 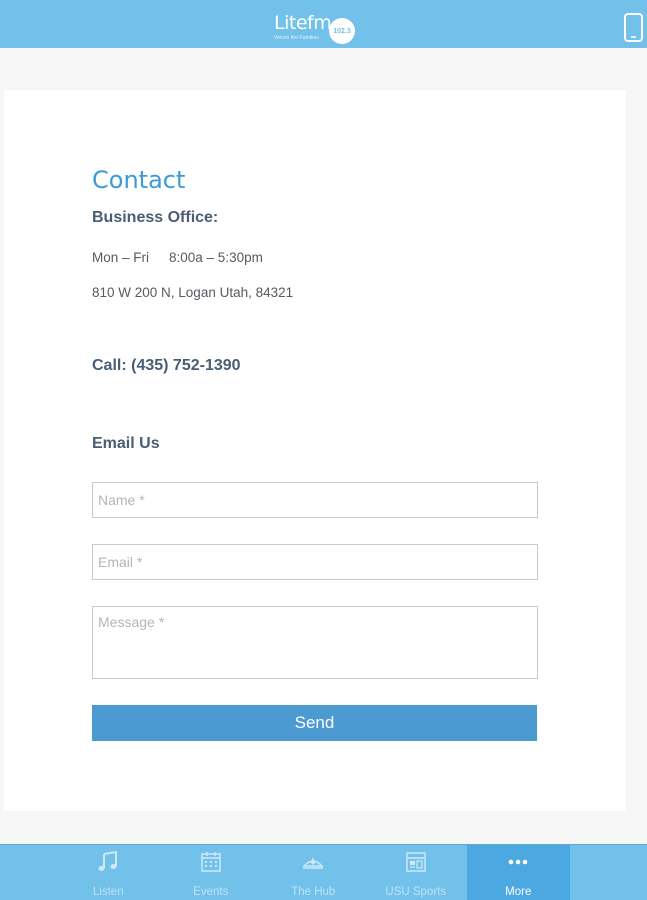 What do you see at coordinates (108, 892) in the screenshot?
I see `tab-label: Listen` at bounding box center [108, 892].